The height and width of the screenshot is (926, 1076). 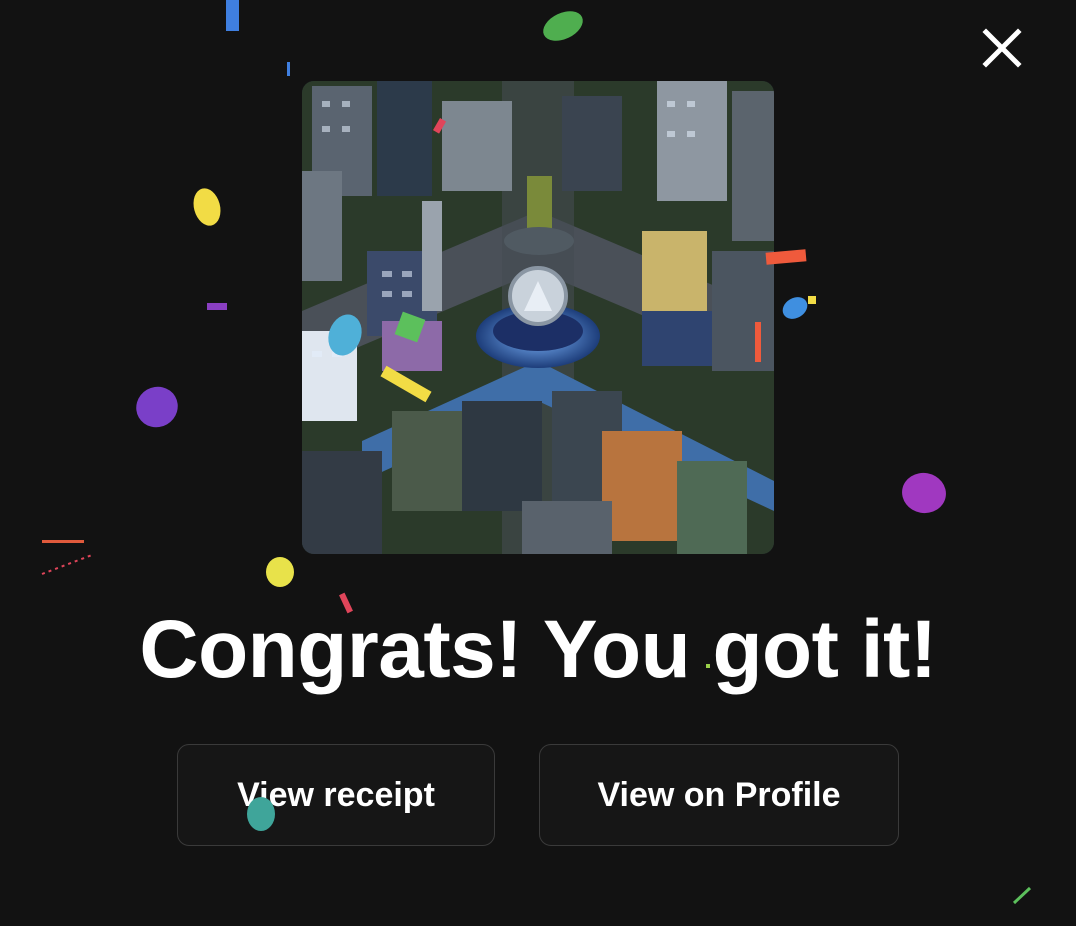 I want to click on close-button, so click(x=1002, y=48).